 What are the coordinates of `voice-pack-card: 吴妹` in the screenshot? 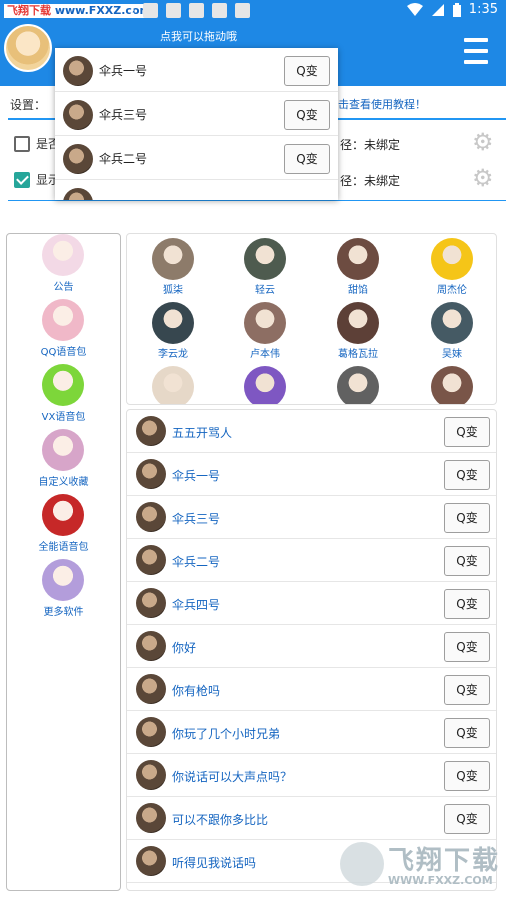 It's located at (451, 332).